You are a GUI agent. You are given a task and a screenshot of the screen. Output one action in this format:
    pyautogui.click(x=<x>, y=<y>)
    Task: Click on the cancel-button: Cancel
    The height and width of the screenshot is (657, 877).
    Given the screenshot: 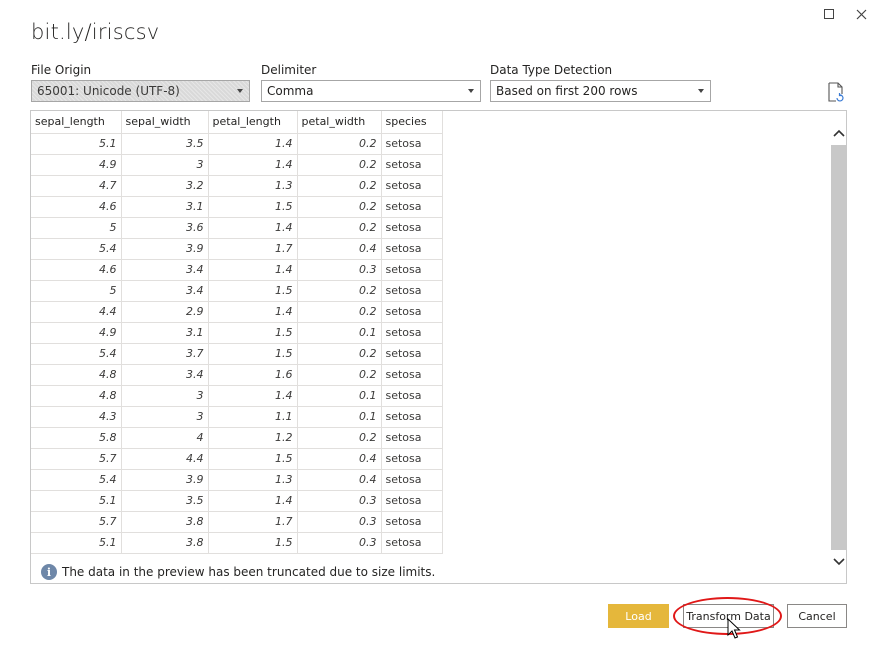 What is the action you would take?
    pyautogui.click(x=817, y=616)
    